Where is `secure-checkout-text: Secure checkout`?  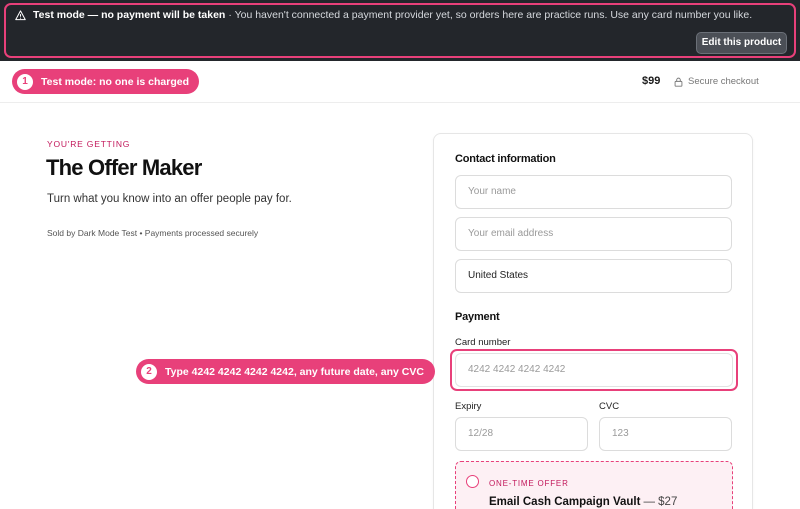 secure-checkout-text: Secure checkout is located at coordinates (723, 81).